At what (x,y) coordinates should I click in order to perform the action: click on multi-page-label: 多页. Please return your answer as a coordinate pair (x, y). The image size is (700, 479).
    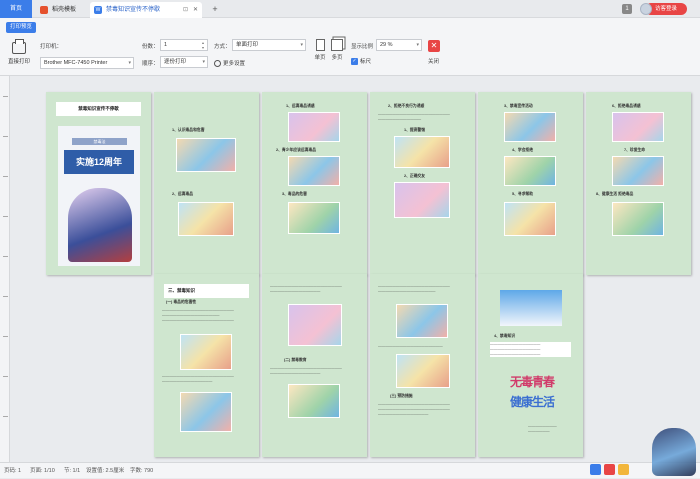
    Looking at the image, I should click on (337, 58).